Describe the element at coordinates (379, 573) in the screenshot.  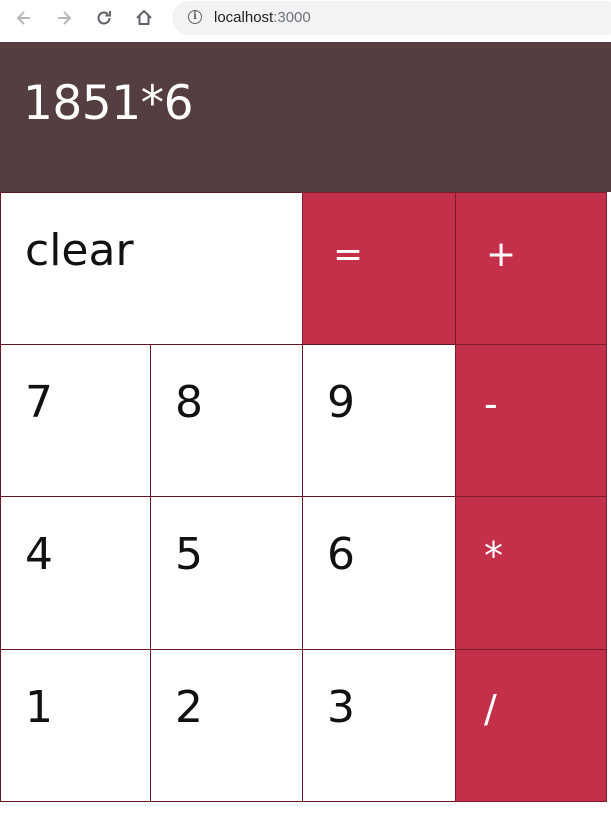
I see `digit-6-button: 6` at that location.